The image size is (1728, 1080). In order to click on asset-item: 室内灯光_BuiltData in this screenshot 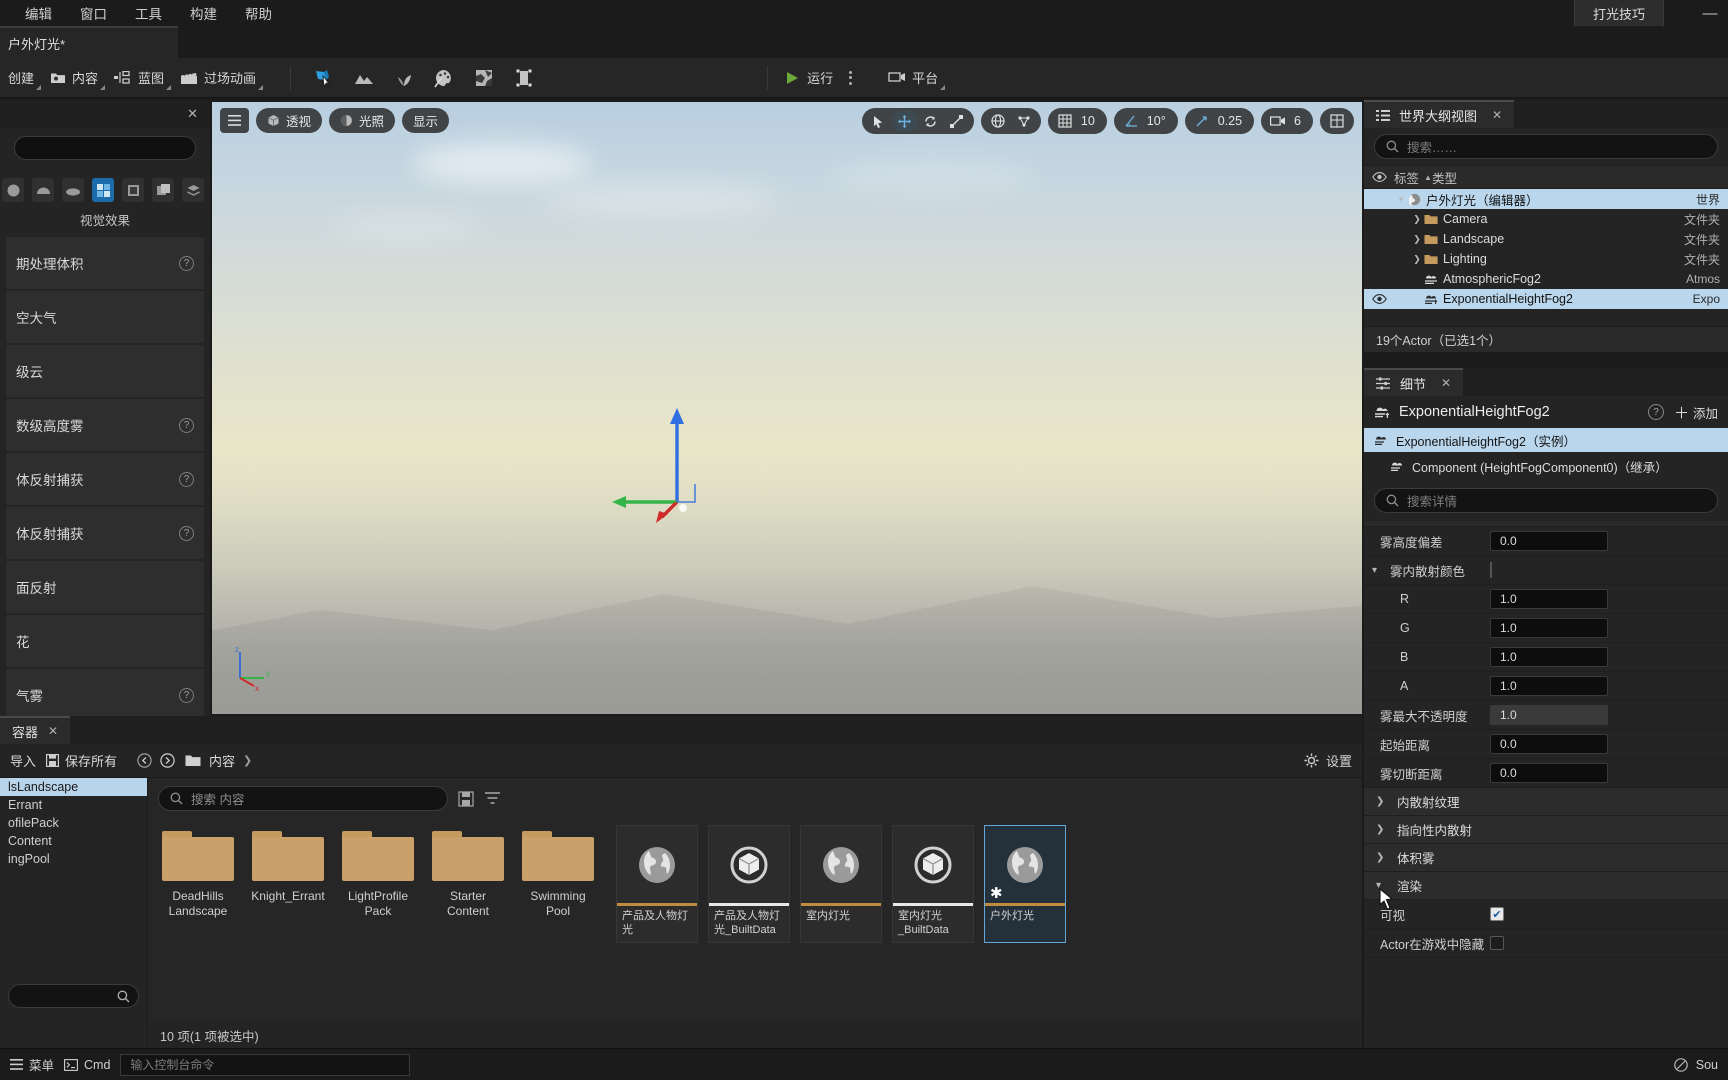, I will do `click(933, 884)`.